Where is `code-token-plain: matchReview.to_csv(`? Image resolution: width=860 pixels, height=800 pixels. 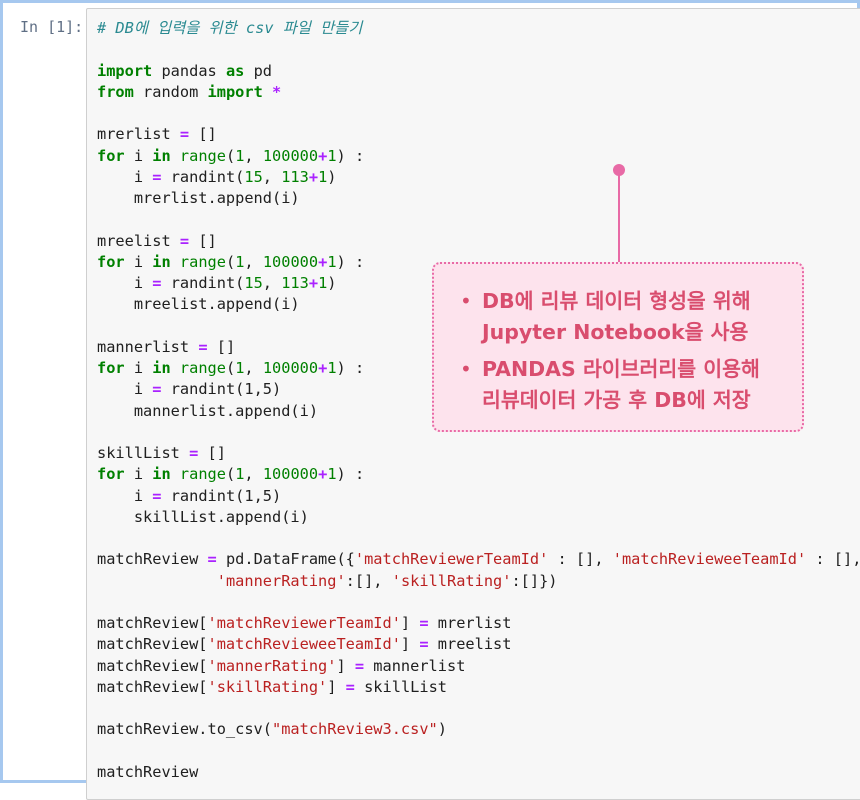 code-token-plain: matchReview.to_csv( is located at coordinates (184, 729).